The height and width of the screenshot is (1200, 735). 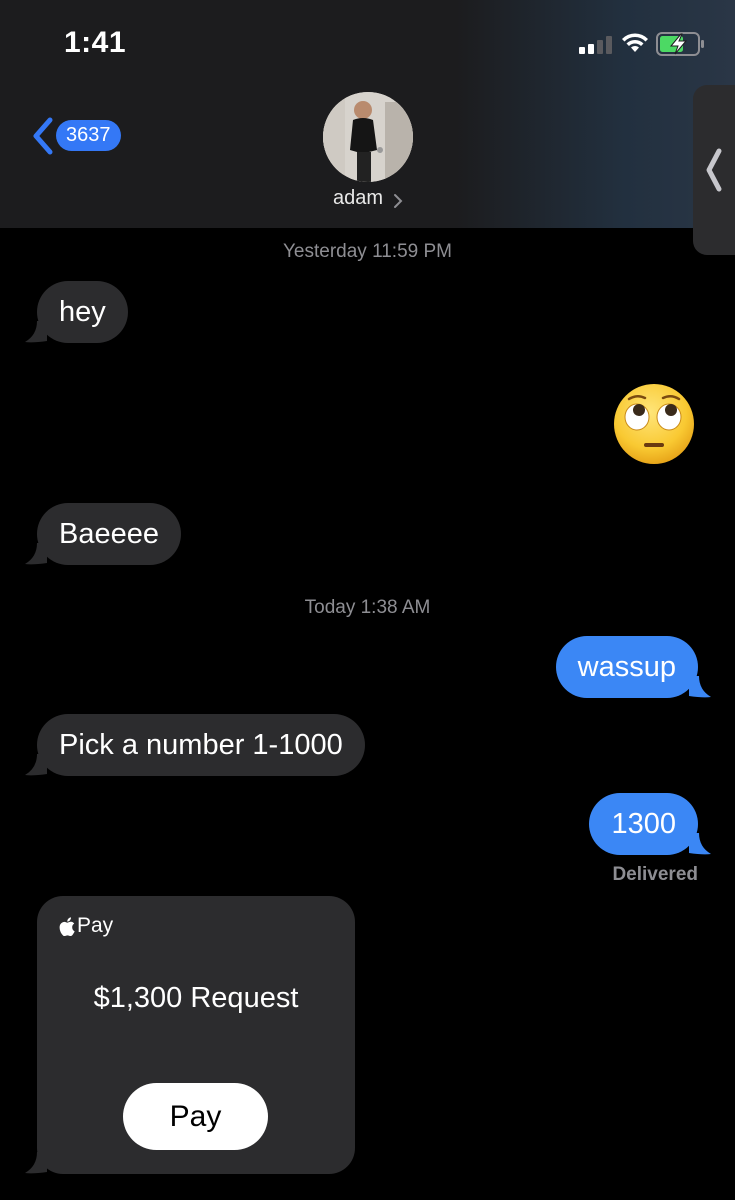 I want to click on status-time: 1:41, so click(x=95, y=42).